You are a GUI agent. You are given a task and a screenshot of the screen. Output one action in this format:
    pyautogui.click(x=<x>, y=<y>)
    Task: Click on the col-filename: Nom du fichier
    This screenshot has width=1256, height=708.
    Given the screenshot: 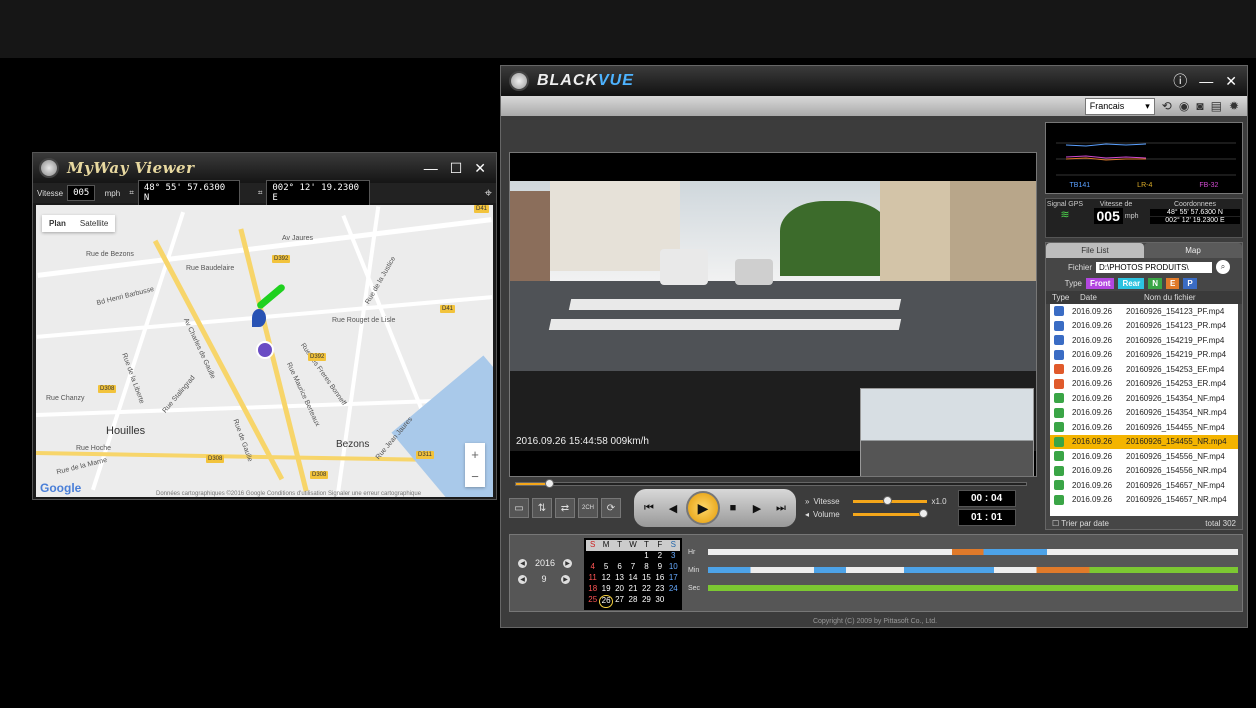 What is the action you would take?
    pyautogui.click(x=1170, y=297)
    